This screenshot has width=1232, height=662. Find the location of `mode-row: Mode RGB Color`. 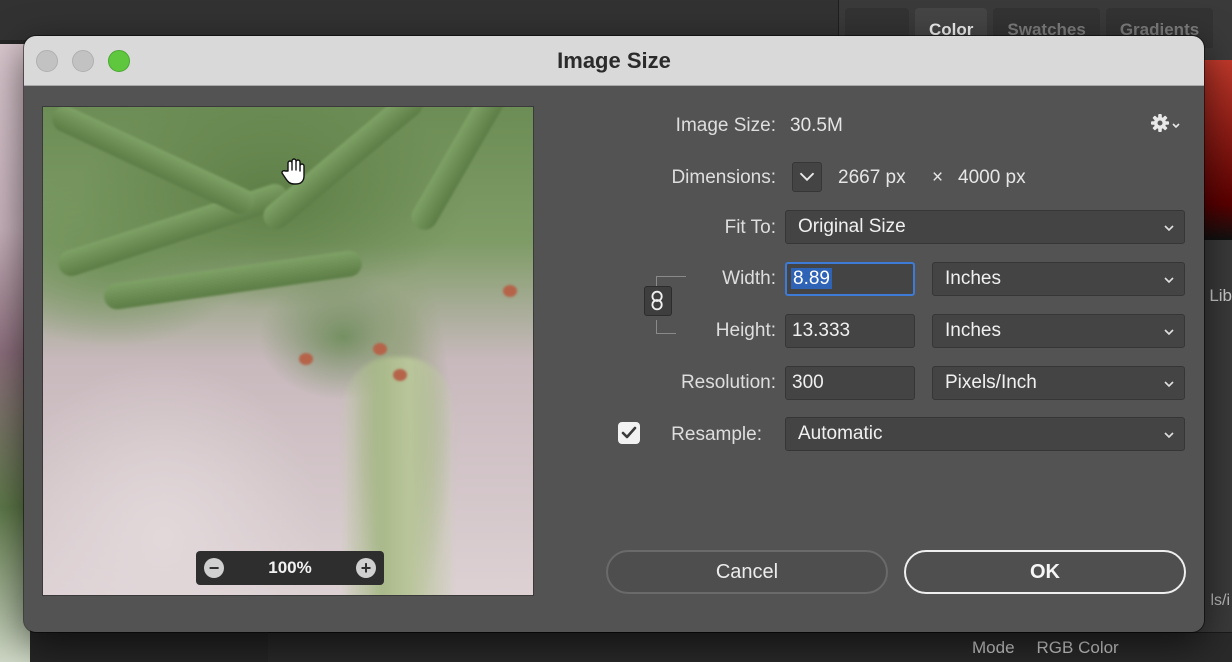

mode-row: Mode RGB Color is located at coordinates (1045, 648).